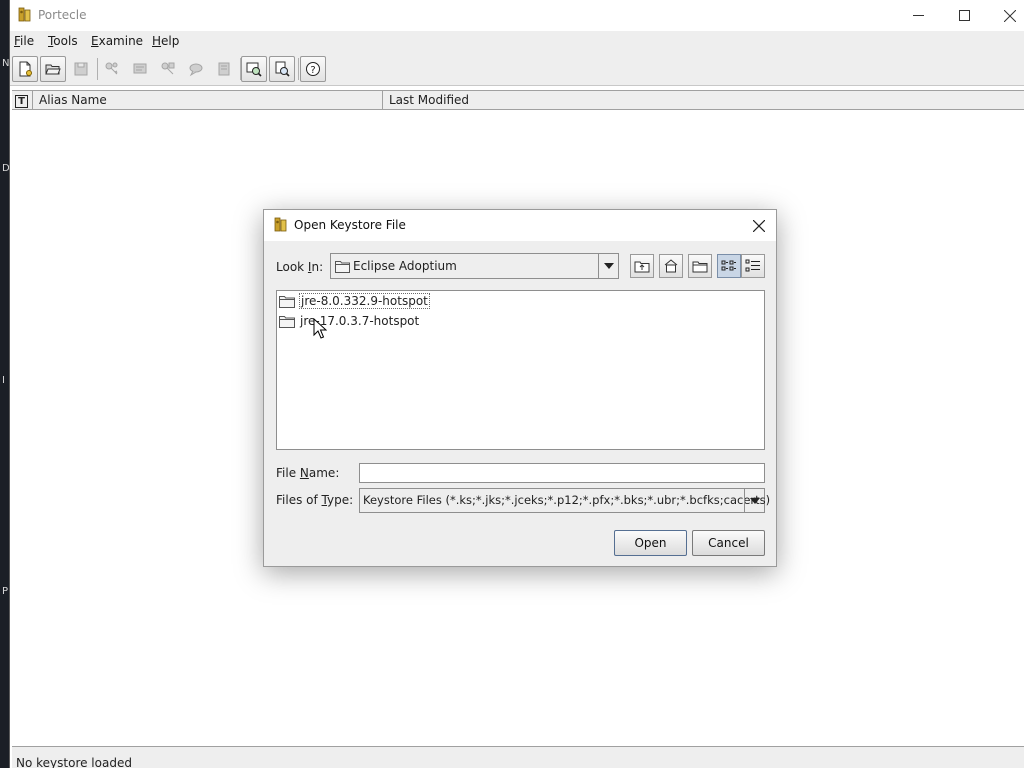 This screenshot has width=1024, height=768. I want to click on mnemonic: N, so click(304, 473).